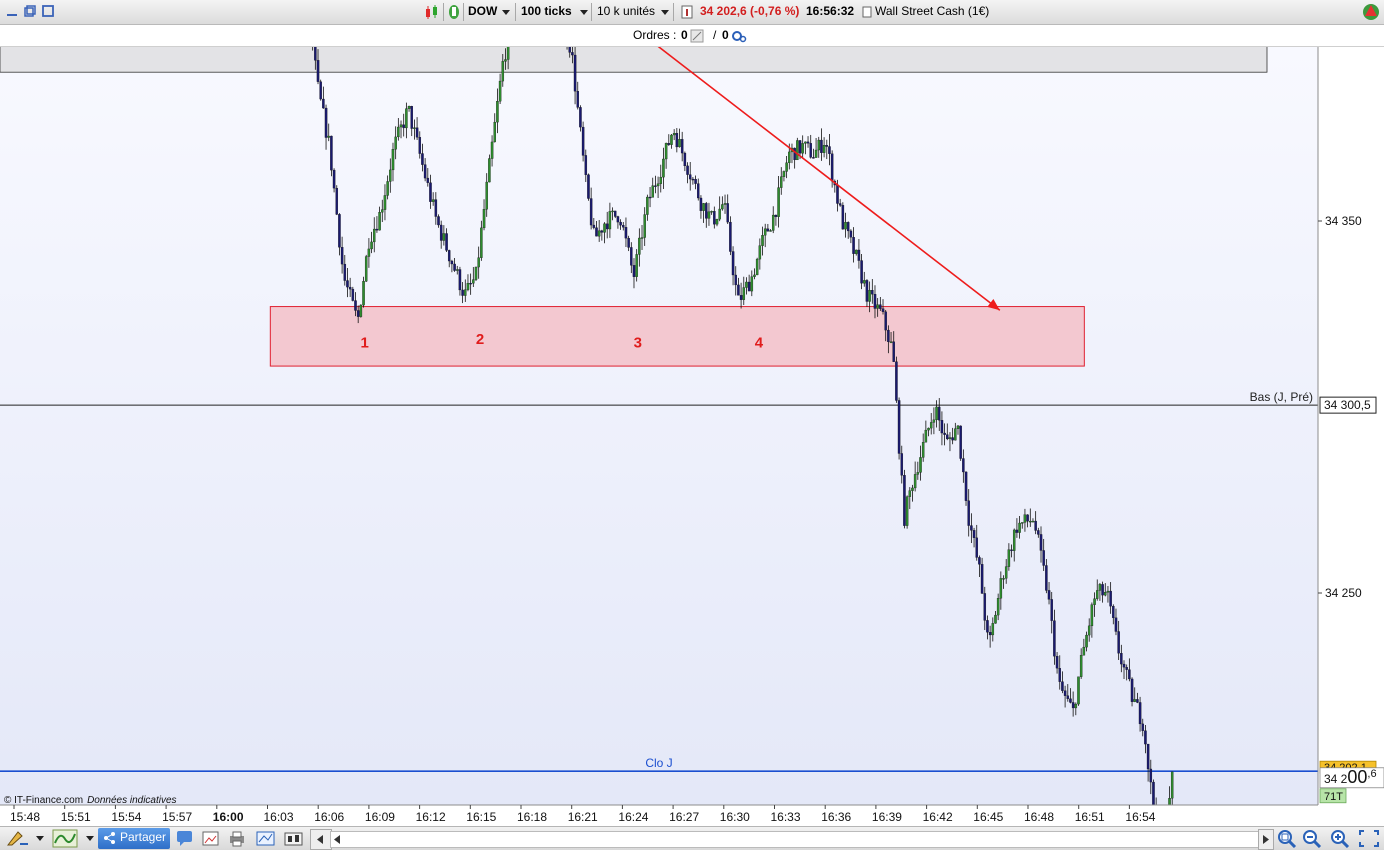 The height and width of the screenshot is (850, 1384). I want to click on bookmark-icon, so click(867, 12).